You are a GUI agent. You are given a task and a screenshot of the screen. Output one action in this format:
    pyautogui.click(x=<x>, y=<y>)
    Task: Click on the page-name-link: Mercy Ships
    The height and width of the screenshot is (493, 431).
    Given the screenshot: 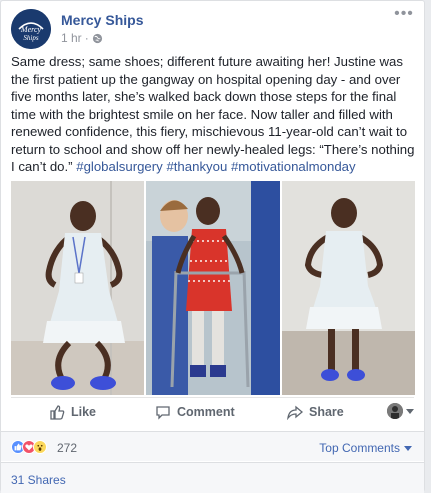 What is the action you would take?
    pyautogui.click(x=102, y=20)
    